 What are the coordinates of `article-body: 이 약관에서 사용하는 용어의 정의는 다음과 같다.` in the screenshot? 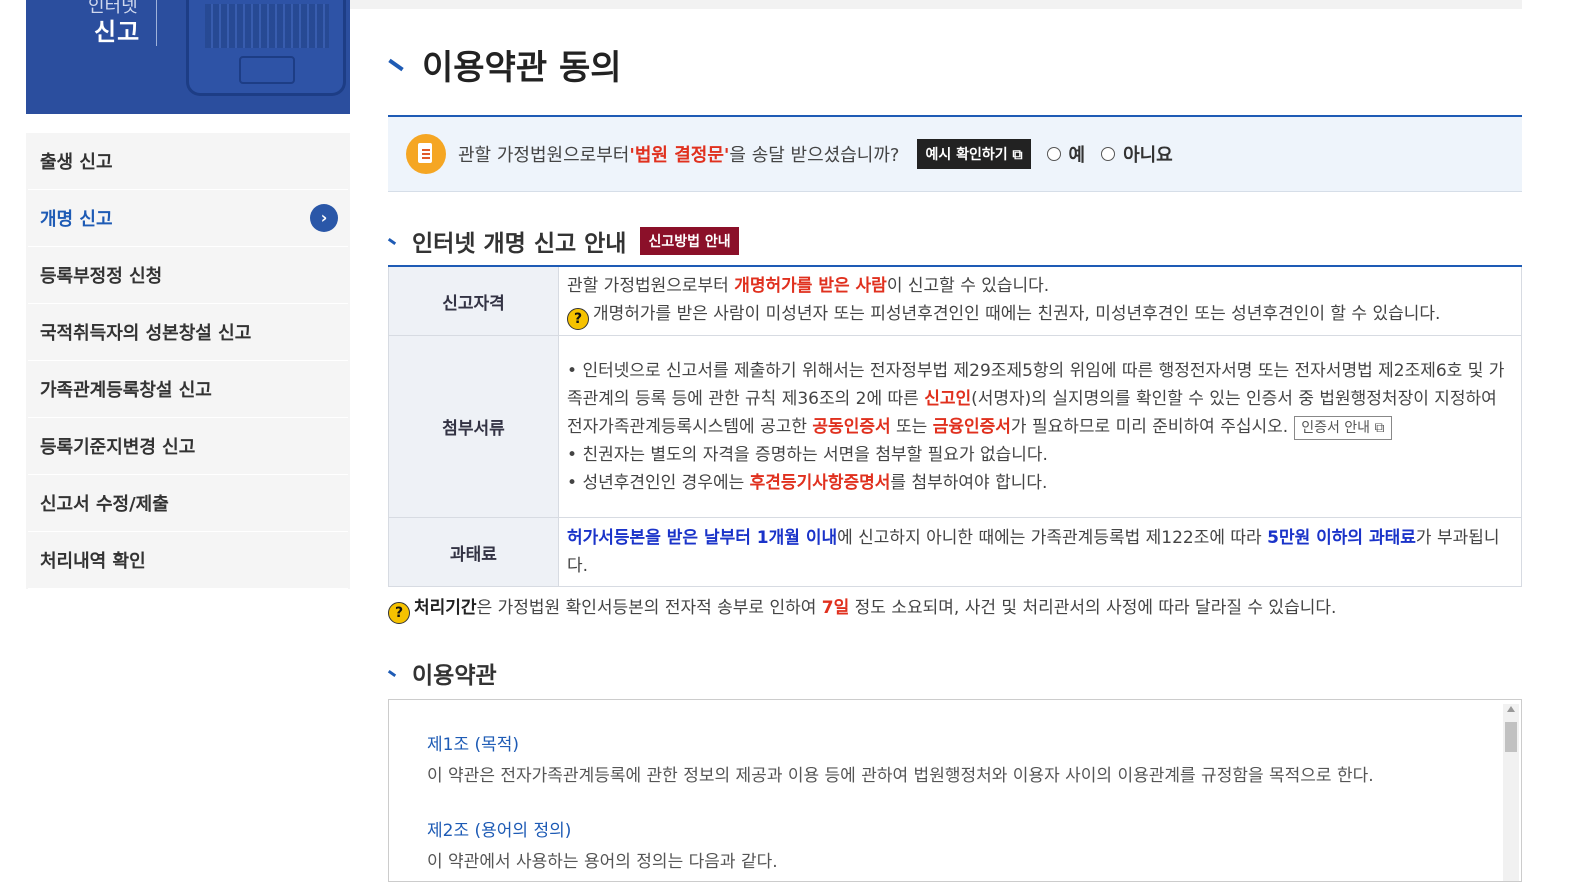 It's located at (602, 862).